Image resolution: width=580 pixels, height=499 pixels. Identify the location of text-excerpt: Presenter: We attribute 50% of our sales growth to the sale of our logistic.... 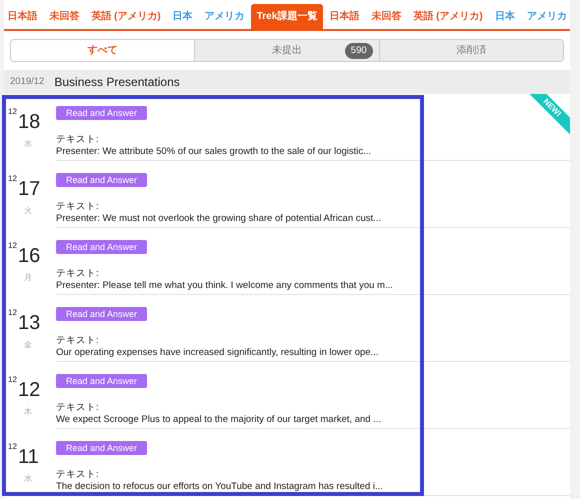
(313, 152).